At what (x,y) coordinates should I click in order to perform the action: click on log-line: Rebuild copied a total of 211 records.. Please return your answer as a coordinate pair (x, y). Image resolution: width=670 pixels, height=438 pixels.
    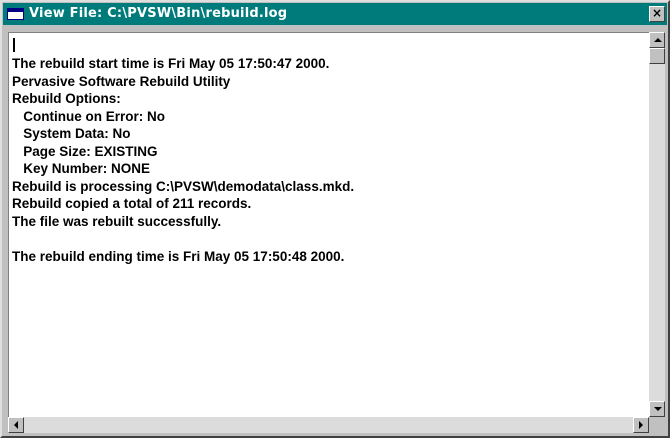
    Looking at the image, I should click on (132, 203).